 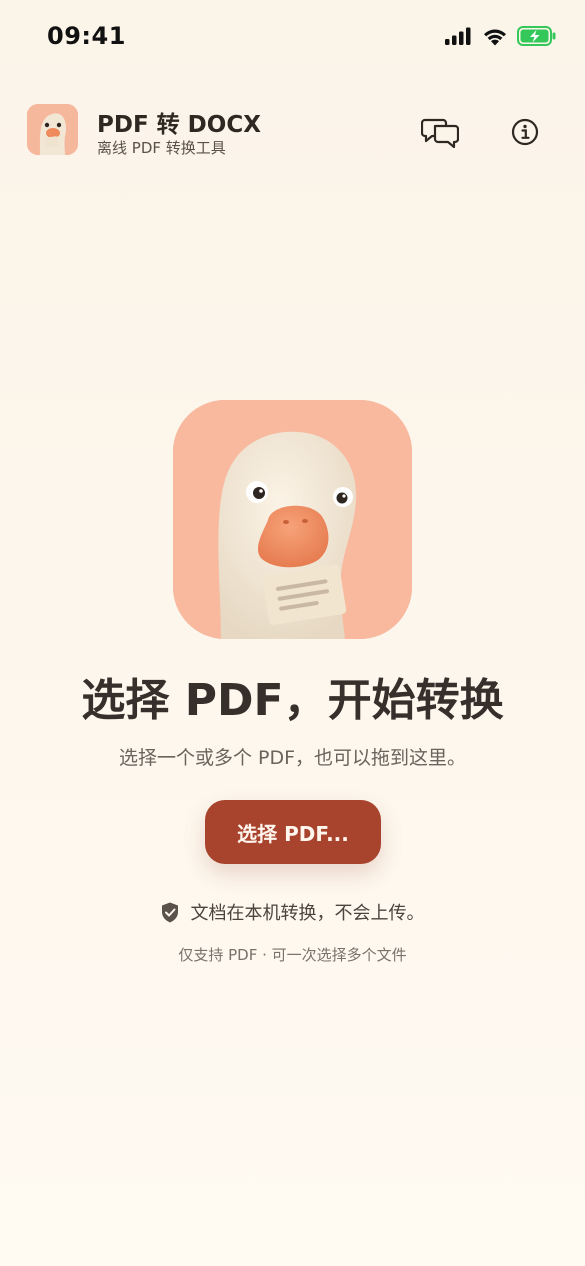 What do you see at coordinates (292, 131) in the screenshot?
I see `app-header: PDF 转 DOCX 离线 PDF 转换工具` at bounding box center [292, 131].